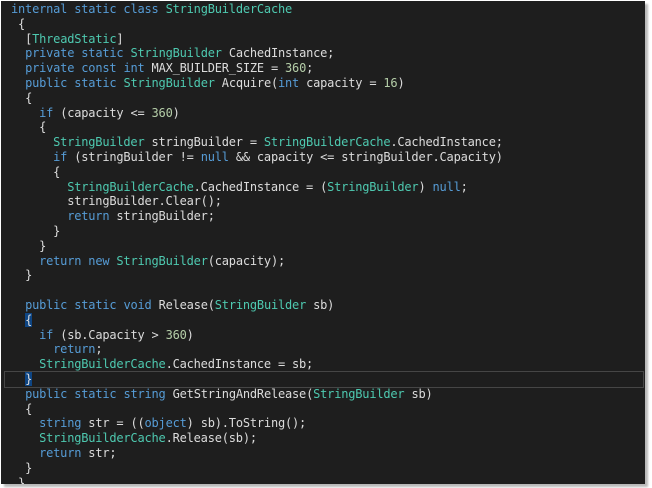 The image size is (652, 488). What do you see at coordinates (260, 186) in the screenshot?
I see `code-token: .CachedInstance = (` at bounding box center [260, 186].